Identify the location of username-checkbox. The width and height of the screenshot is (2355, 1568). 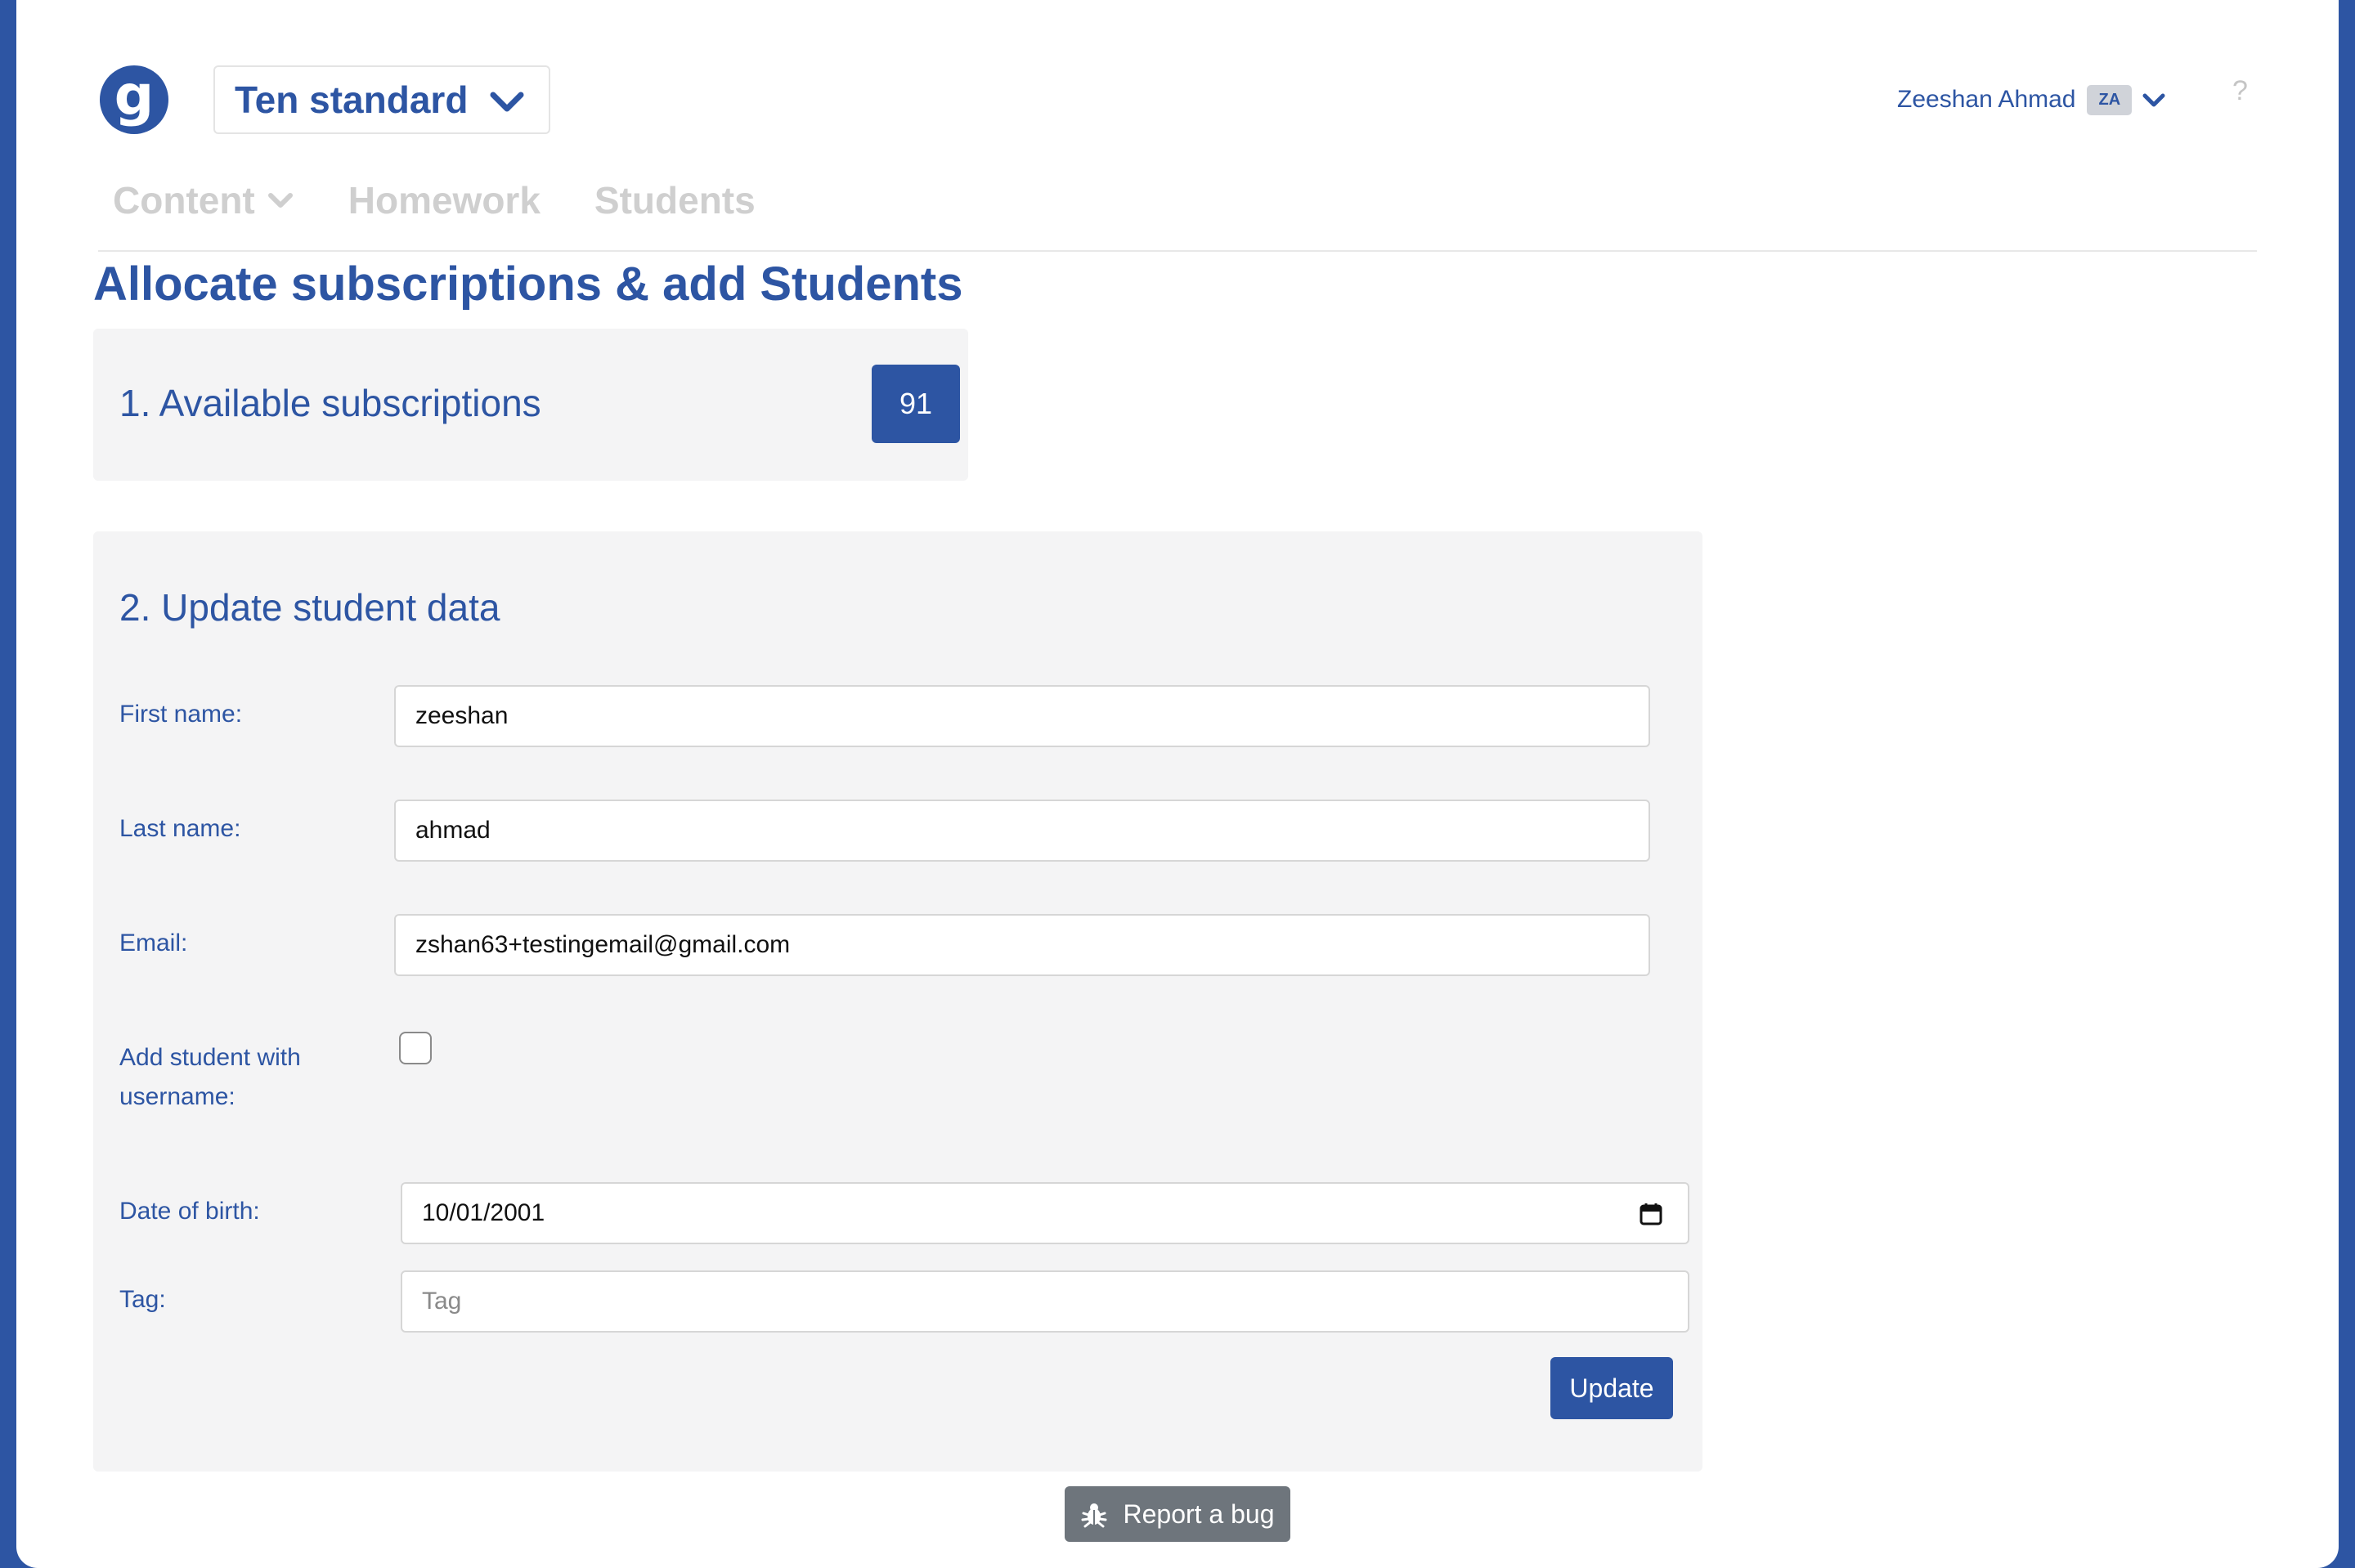
(415, 1048).